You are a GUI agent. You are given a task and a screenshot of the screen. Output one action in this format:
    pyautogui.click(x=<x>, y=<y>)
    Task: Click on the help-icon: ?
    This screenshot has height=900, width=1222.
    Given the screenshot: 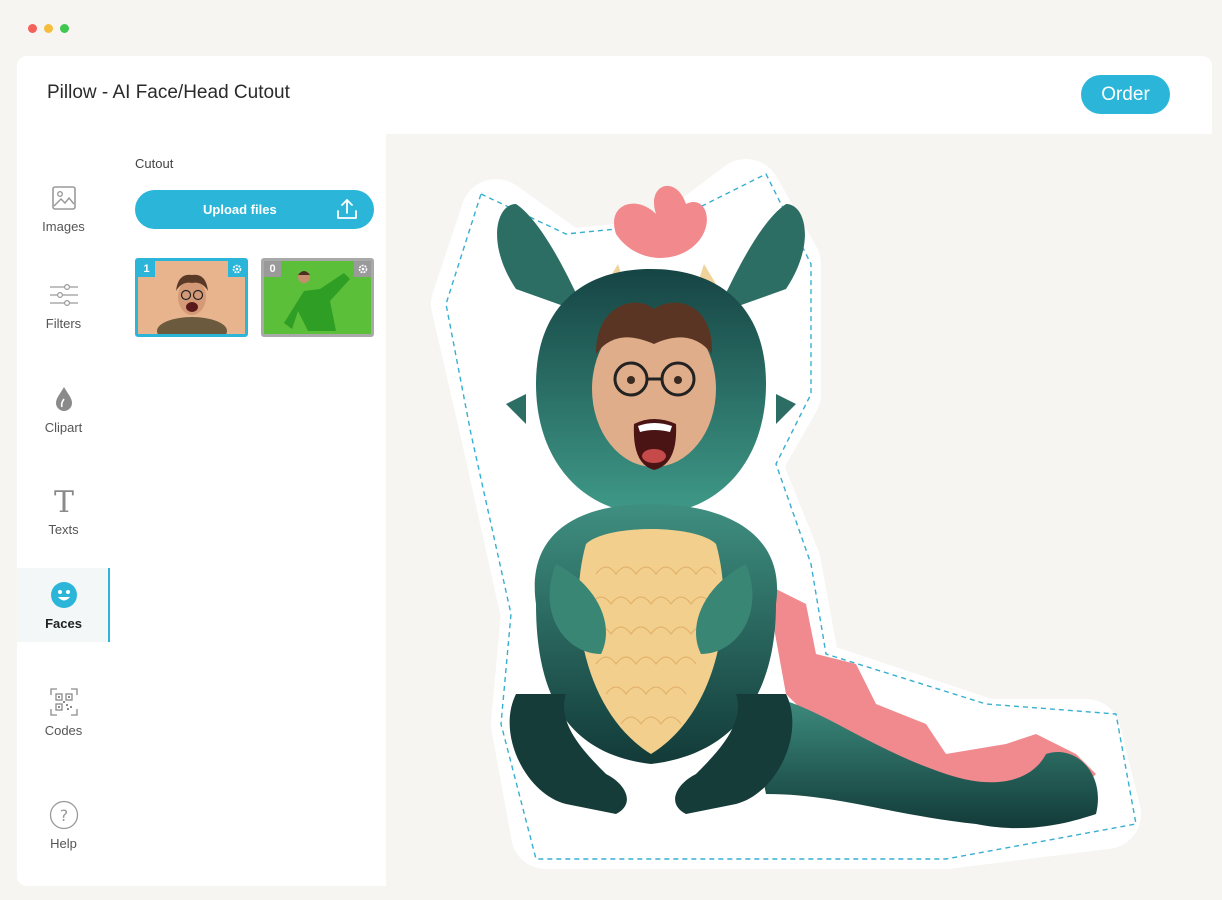 What is the action you would take?
    pyautogui.click(x=64, y=815)
    